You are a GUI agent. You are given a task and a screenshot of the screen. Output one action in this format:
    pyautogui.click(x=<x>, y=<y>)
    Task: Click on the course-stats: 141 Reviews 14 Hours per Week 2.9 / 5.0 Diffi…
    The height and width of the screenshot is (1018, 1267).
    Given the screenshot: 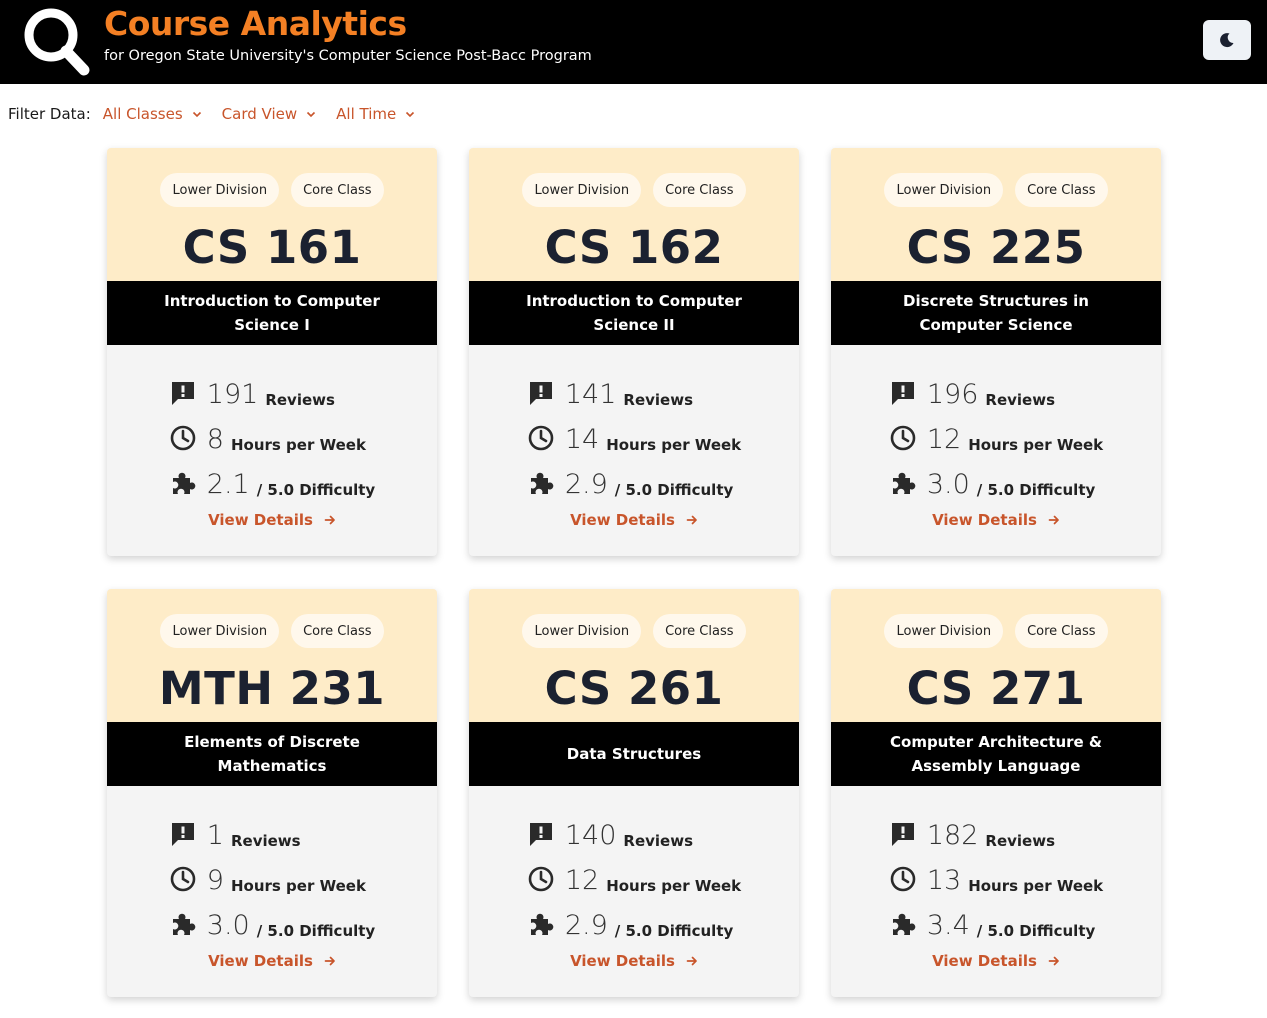 What is the action you would take?
    pyautogui.click(x=634, y=435)
    